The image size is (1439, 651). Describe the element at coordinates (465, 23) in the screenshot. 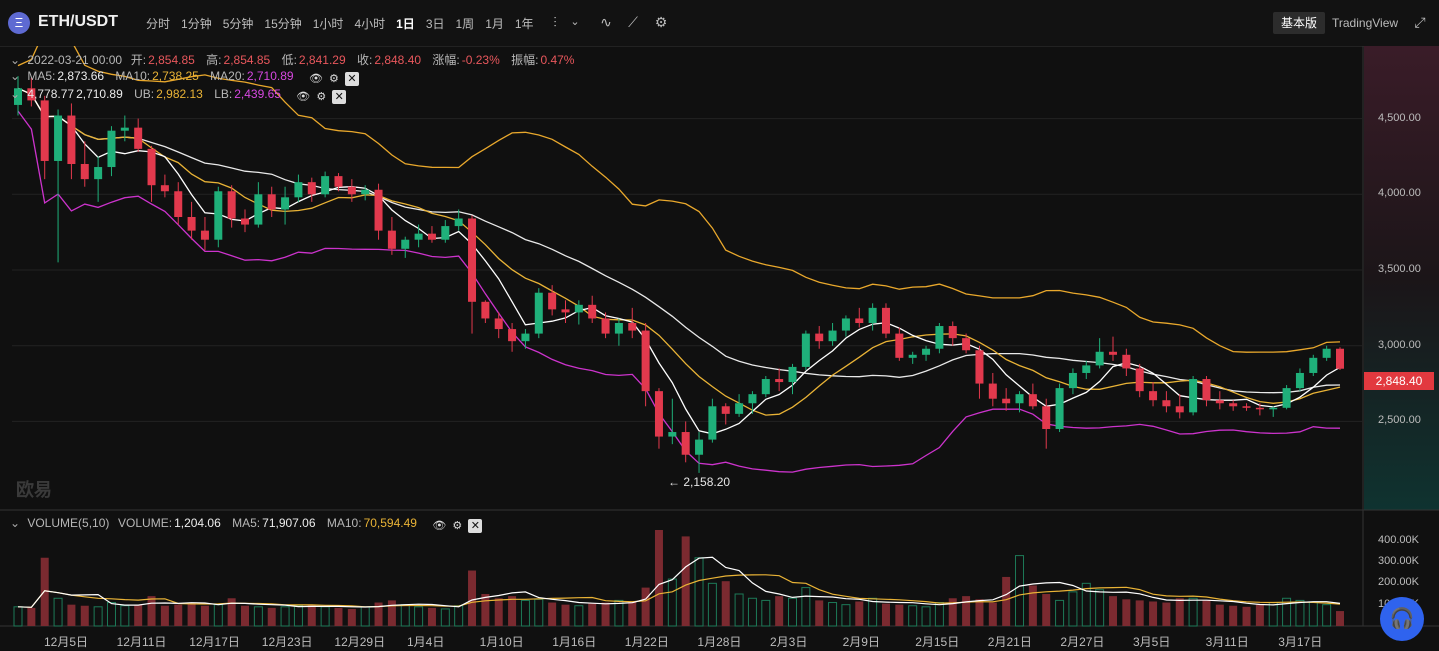

I see `tab-interval-8: 1周` at that location.